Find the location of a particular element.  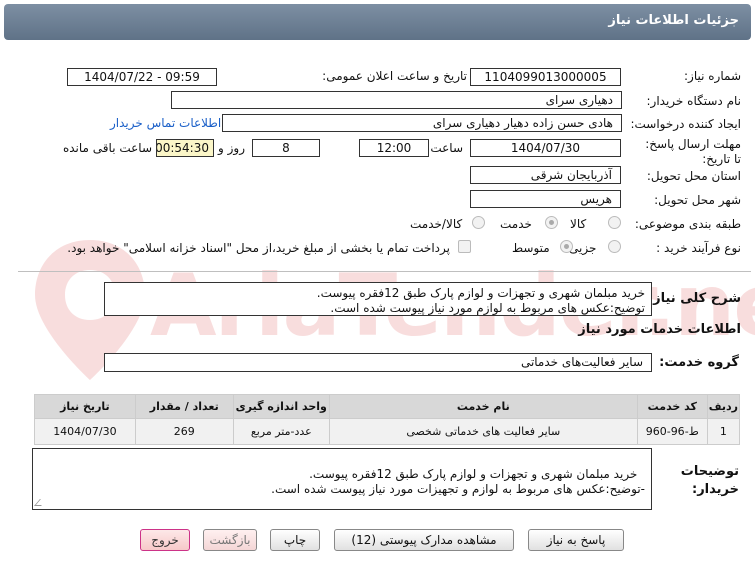

services-section-title: اطلاعات خدمات مورد نیاز is located at coordinates (659, 329).